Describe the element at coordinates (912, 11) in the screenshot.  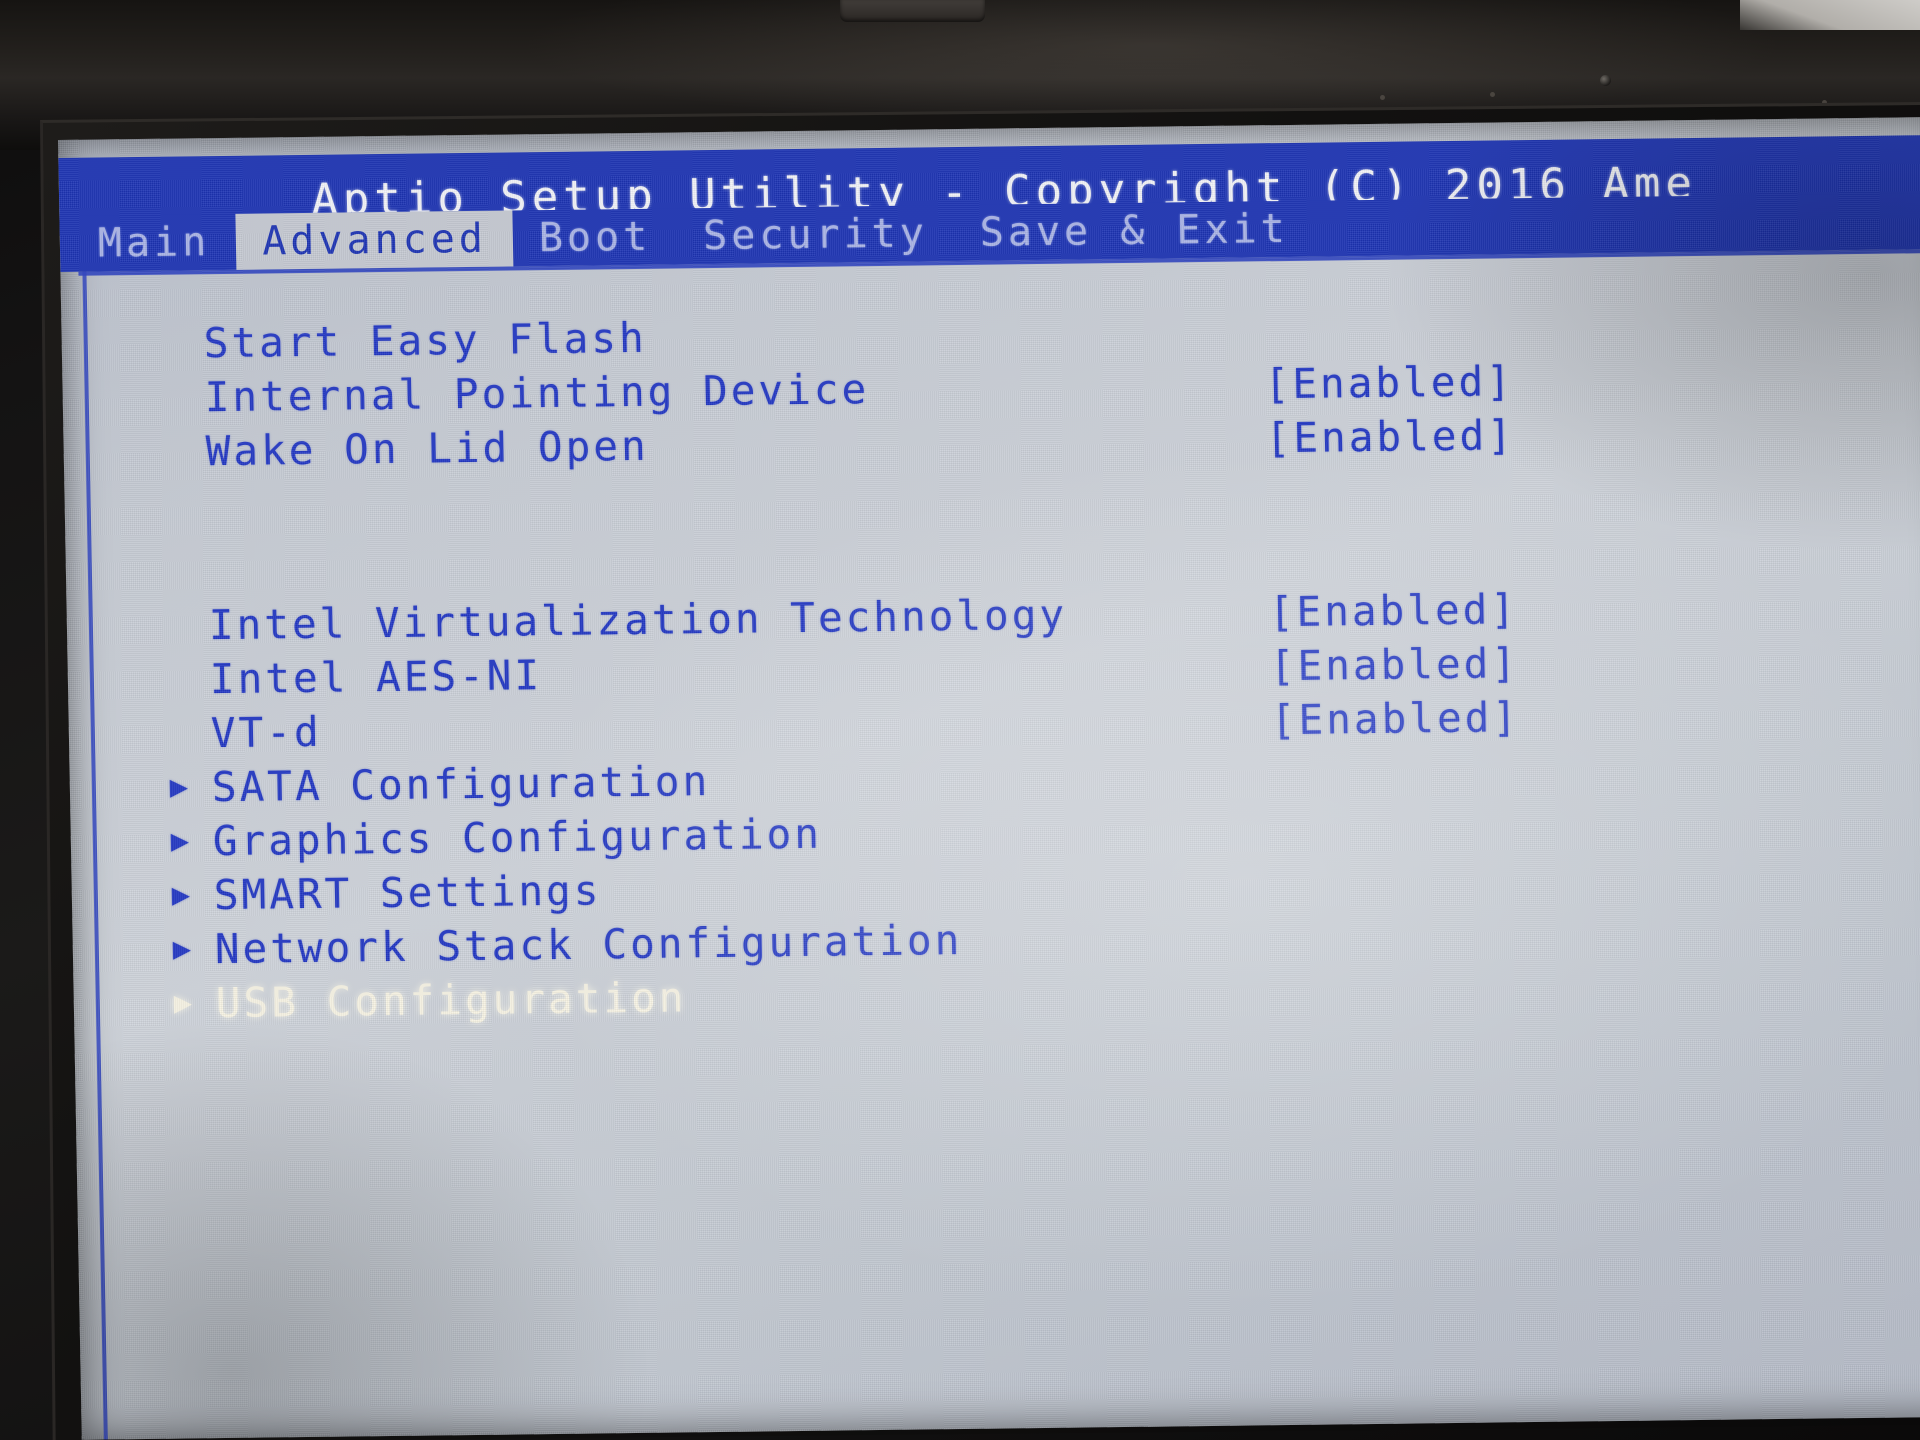
I see `lid-hinge-notch` at that location.